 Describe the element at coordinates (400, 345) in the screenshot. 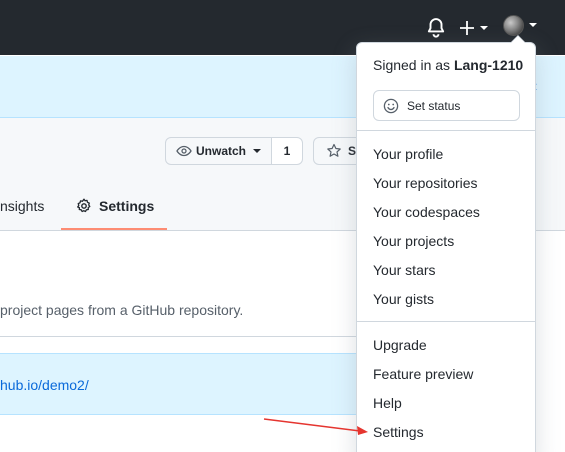

I see `menu-item-upgrade: Upgrade` at that location.